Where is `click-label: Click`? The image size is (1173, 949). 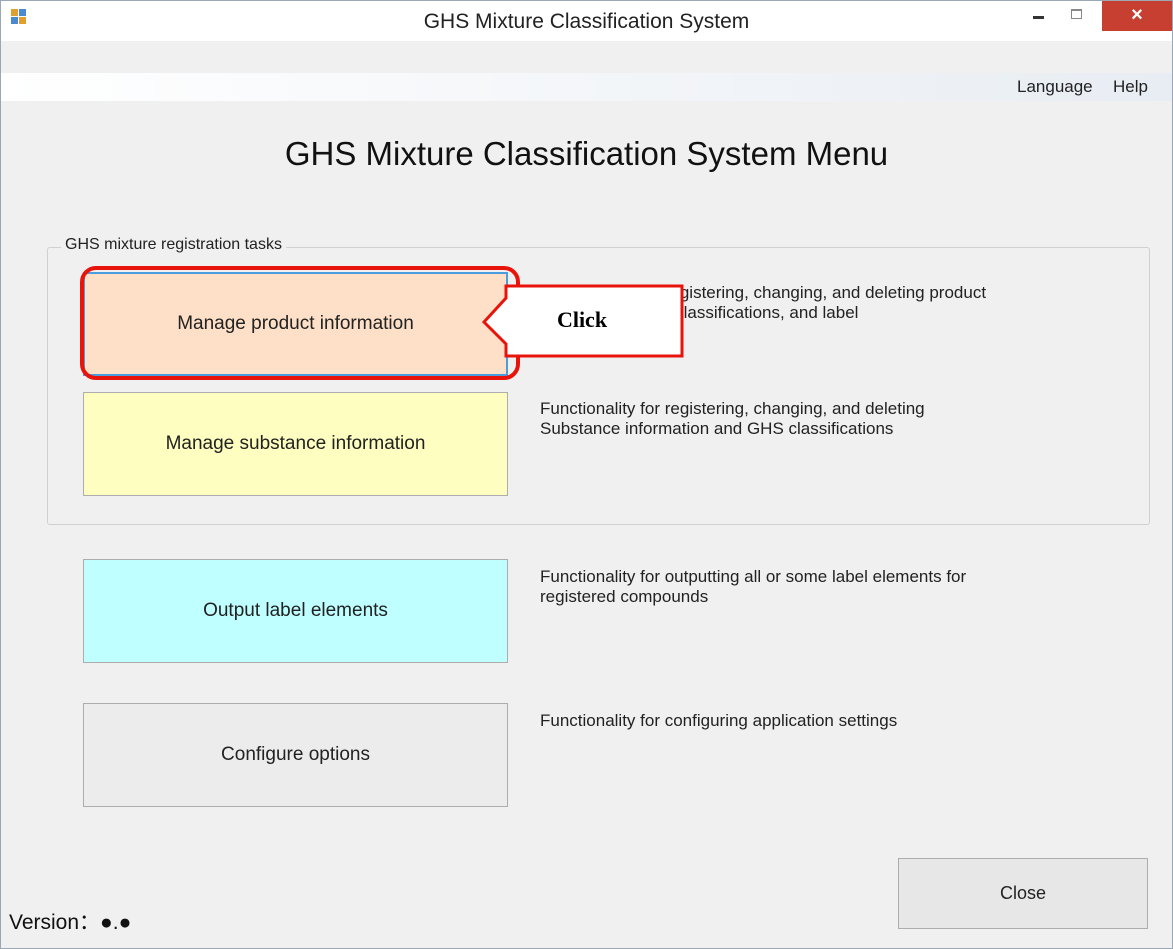 click-label: Click is located at coordinates (582, 319).